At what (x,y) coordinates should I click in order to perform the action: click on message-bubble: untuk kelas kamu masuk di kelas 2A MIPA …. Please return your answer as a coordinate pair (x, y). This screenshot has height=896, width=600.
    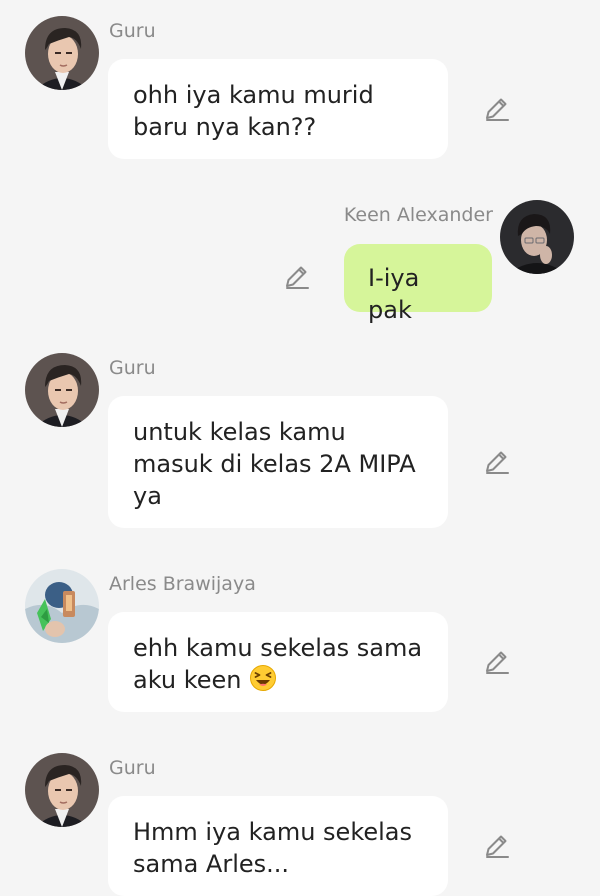
    Looking at the image, I should click on (278, 462).